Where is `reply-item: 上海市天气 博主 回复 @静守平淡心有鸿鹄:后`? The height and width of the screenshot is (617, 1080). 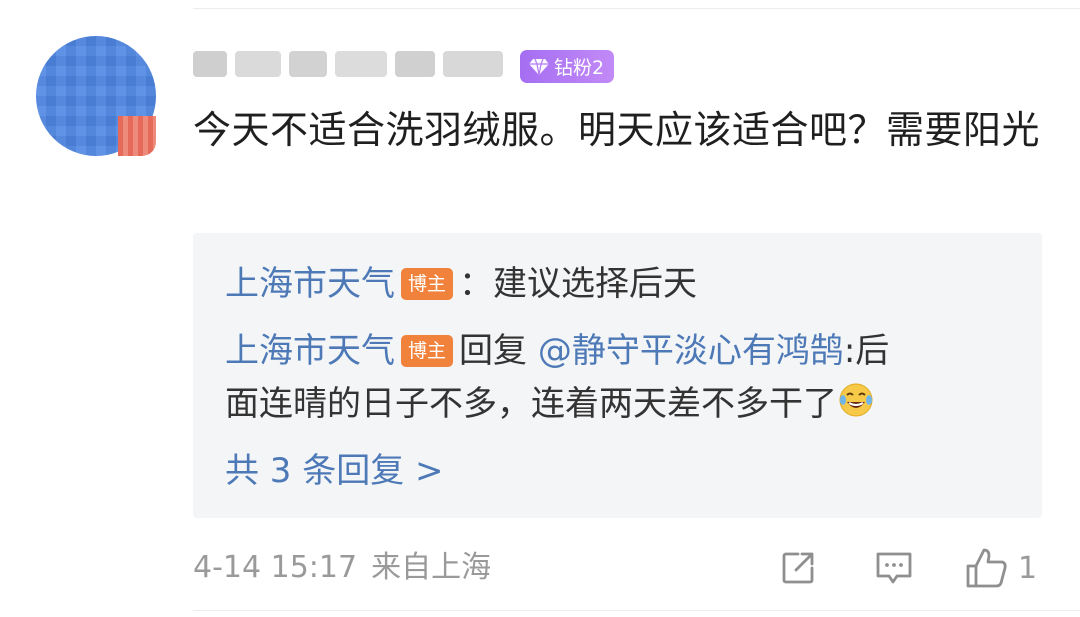
reply-item: 上海市天气 博主 回复 @静守平淡心有鸿鹄:后 is located at coordinates (557, 351).